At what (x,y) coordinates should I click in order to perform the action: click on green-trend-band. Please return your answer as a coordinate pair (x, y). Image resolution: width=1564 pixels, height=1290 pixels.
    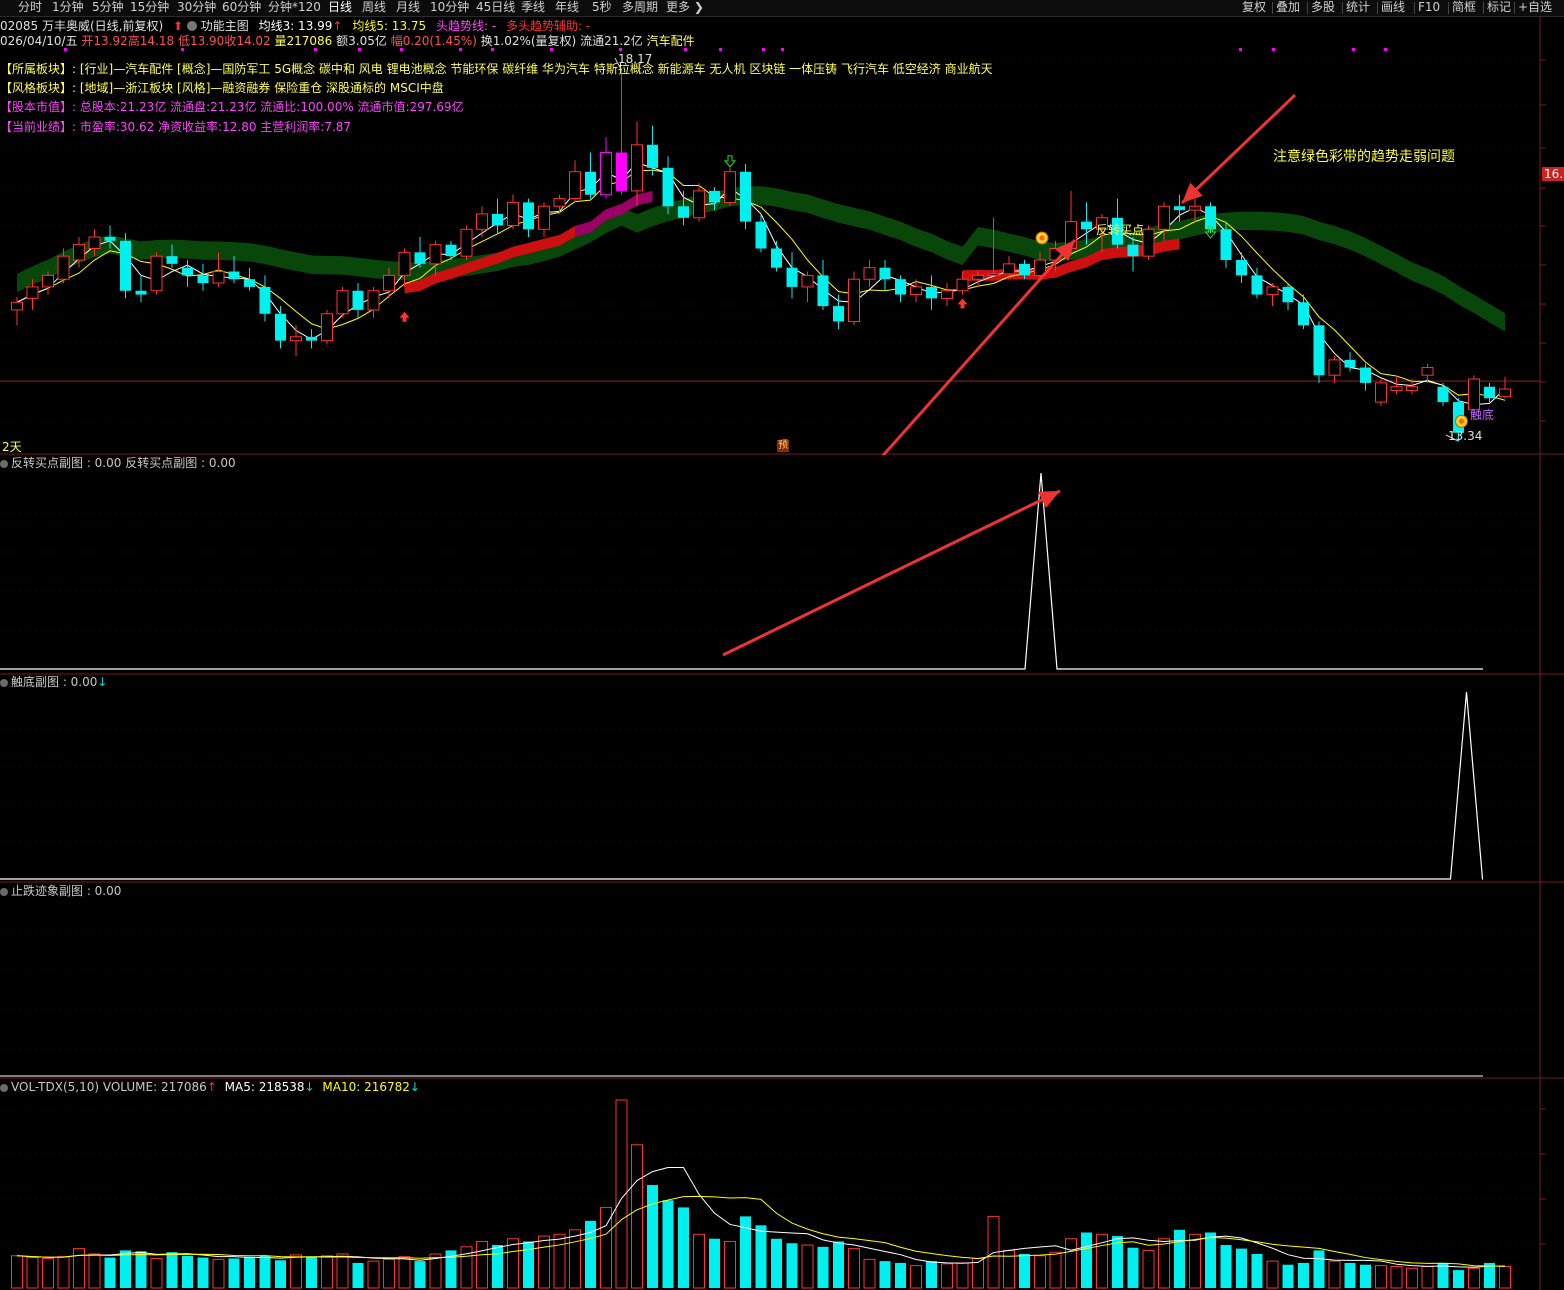
    Looking at the image, I should click on (761, 259).